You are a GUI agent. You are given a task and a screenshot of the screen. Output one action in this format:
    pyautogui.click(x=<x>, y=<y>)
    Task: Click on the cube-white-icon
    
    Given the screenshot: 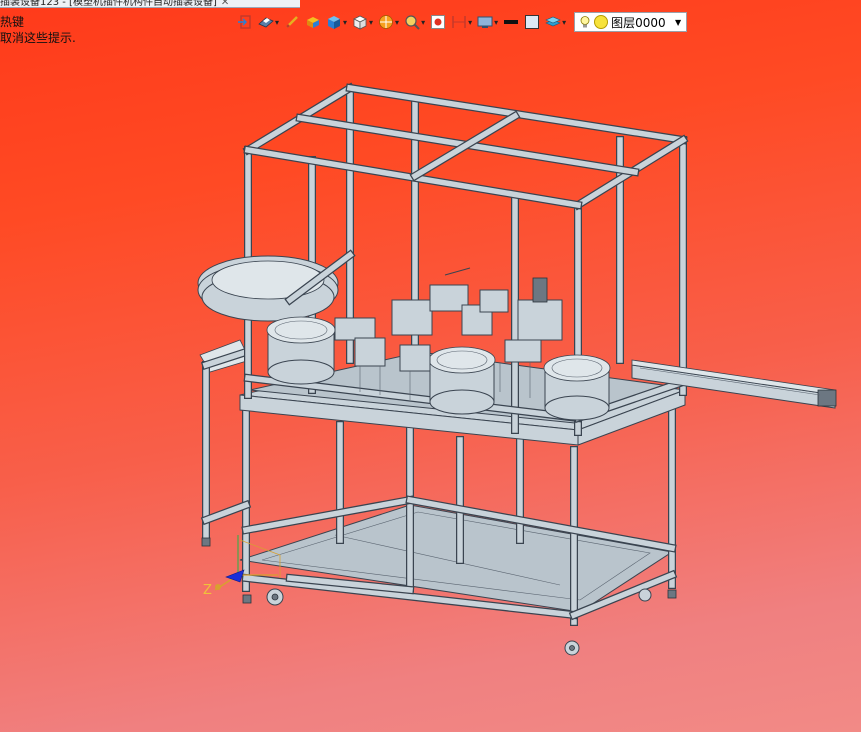 What is the action you would take?
    pyautogui.click(x=360, y=22)
    